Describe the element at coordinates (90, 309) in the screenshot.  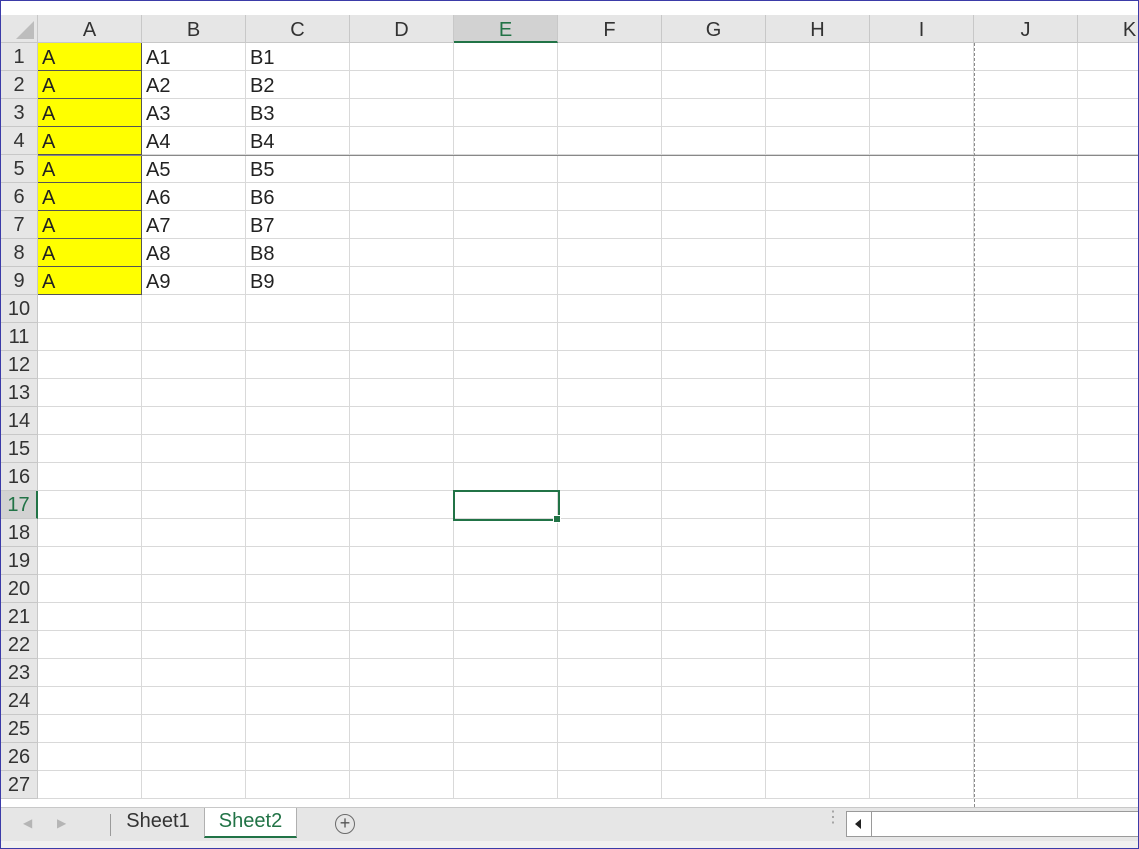
I see `cell-a10` at that location.